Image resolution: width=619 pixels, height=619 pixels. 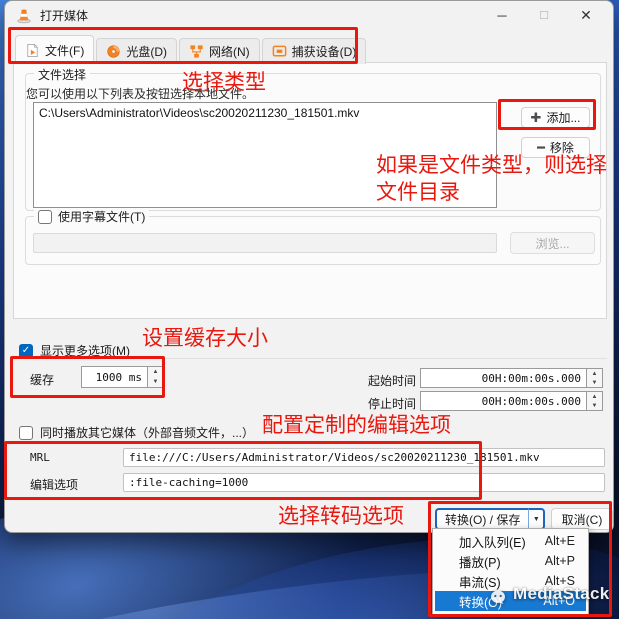 I want to click on tab-capture: 捕获设备(D), so click(x=314, y=51).